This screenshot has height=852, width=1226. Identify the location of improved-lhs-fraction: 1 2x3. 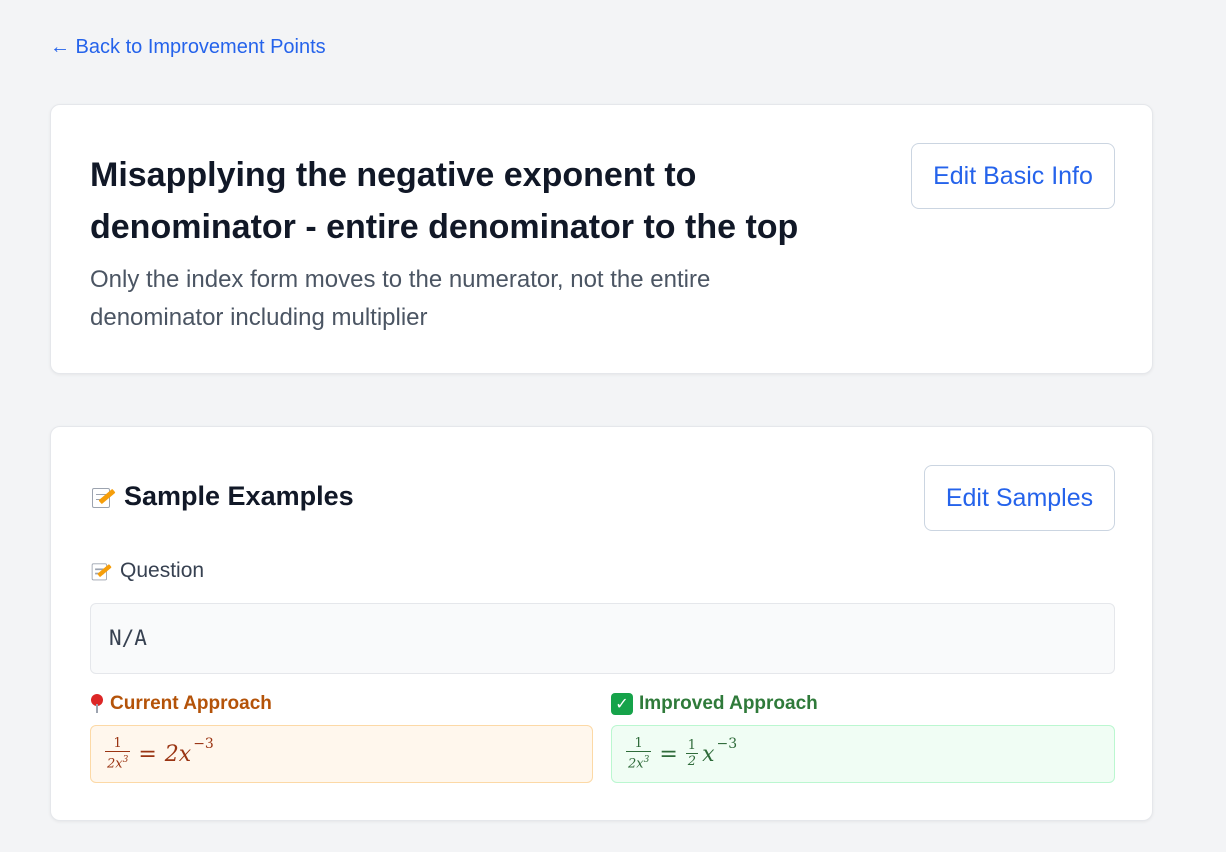
(639, 753).